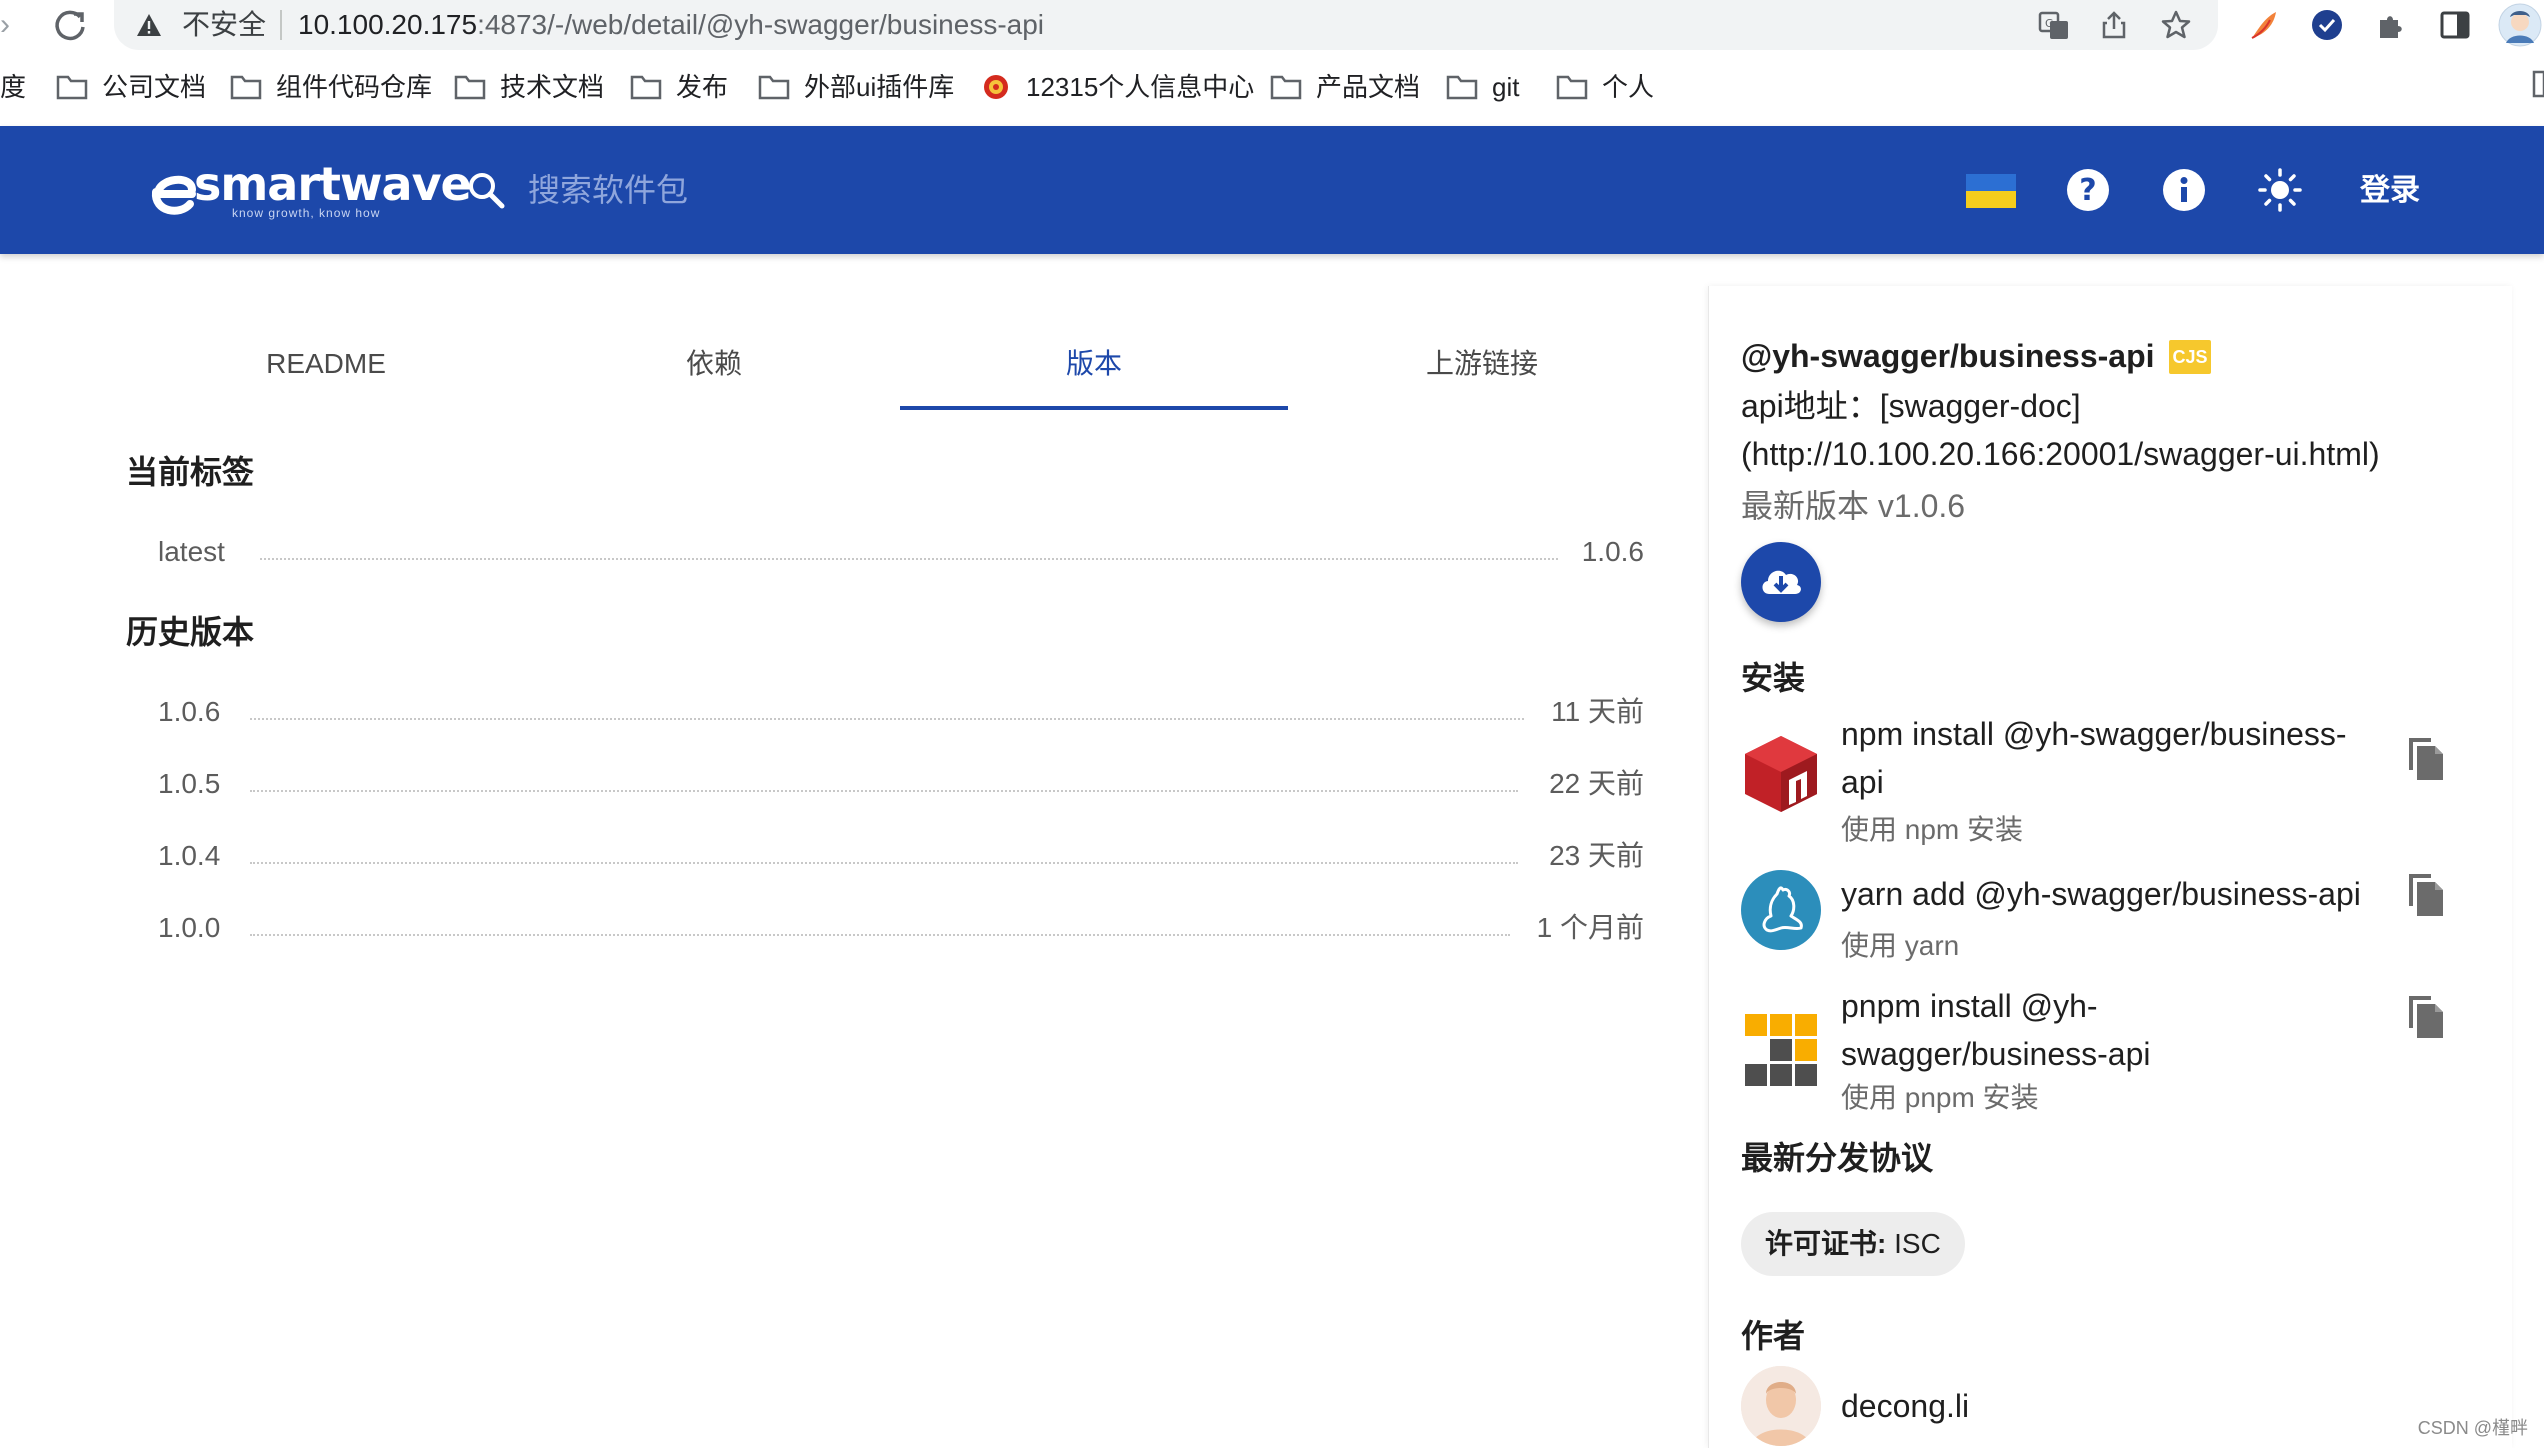 This screenshot has height=1448, width=2544. Describe the element at coordinates (1094, 369) in the screenshot. I see `tab-versions: 版本` at that location.